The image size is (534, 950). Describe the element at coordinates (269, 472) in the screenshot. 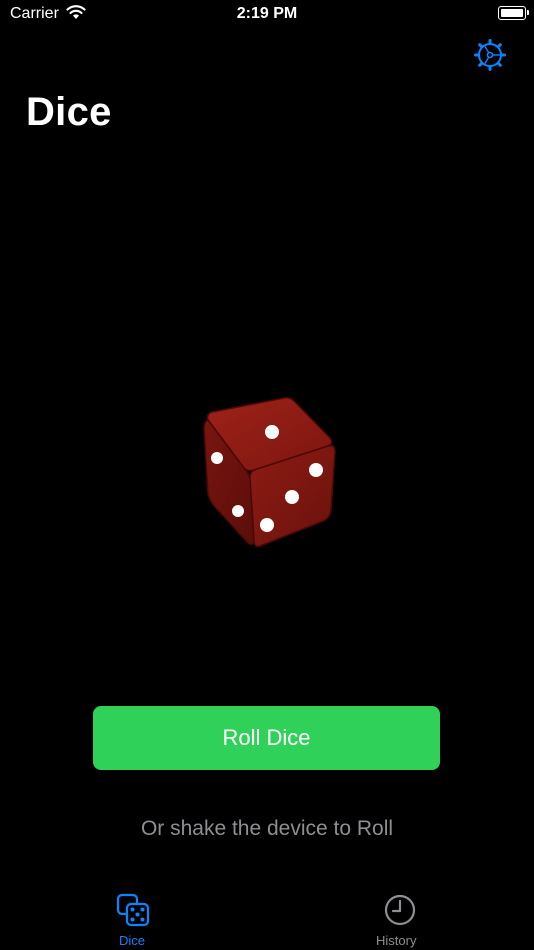

I see `dice-image` at that location.